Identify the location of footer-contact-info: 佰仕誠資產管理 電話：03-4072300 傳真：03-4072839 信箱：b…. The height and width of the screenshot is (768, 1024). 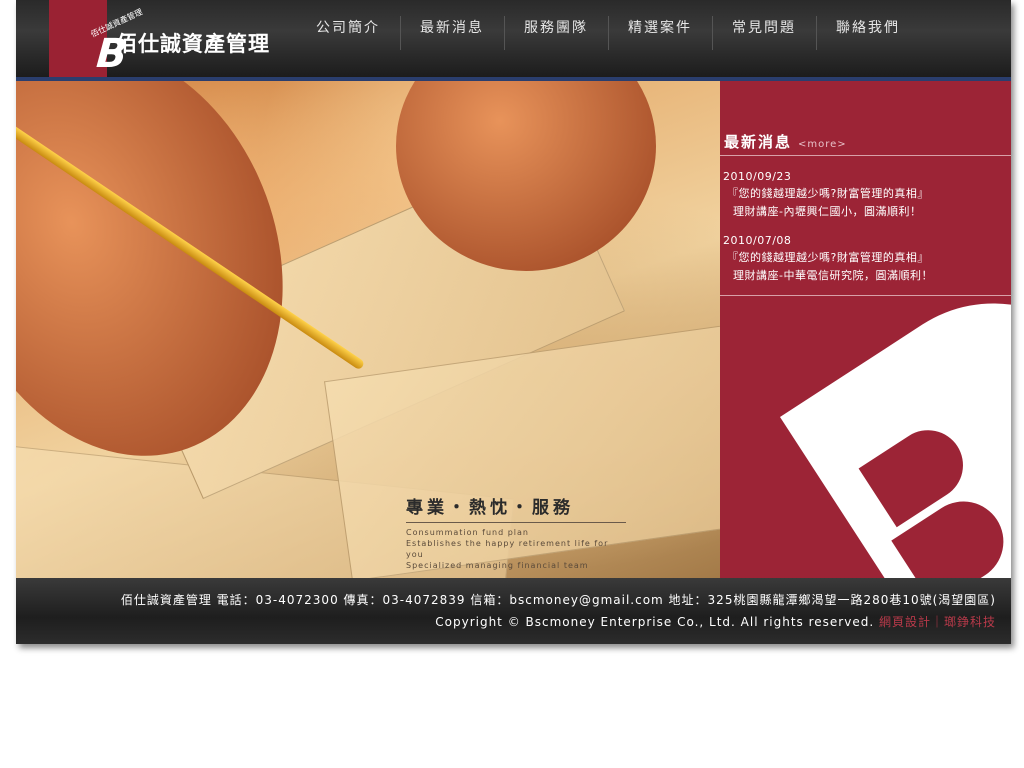
(558, 600).